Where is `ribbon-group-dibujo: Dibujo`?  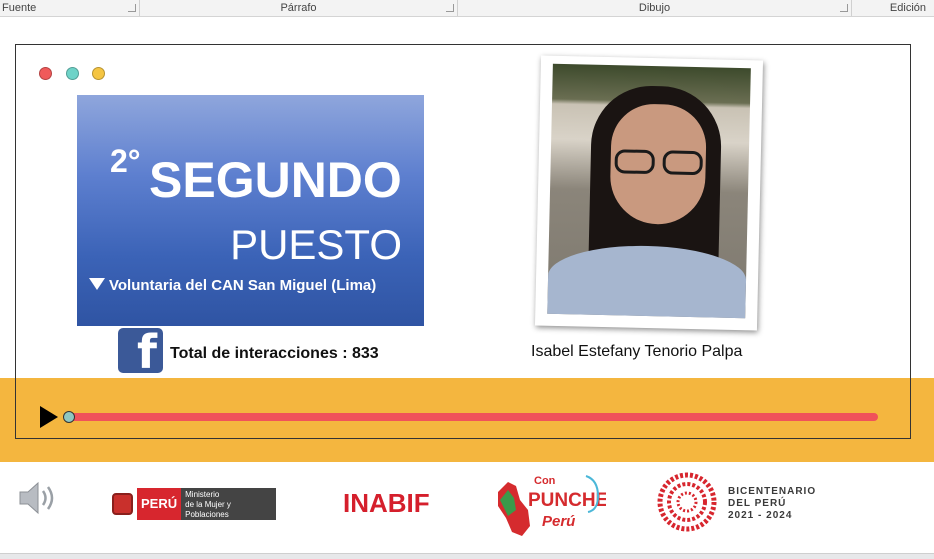 ribbon-group-dibujo: Dibujo is located at coordinates (655, 8).